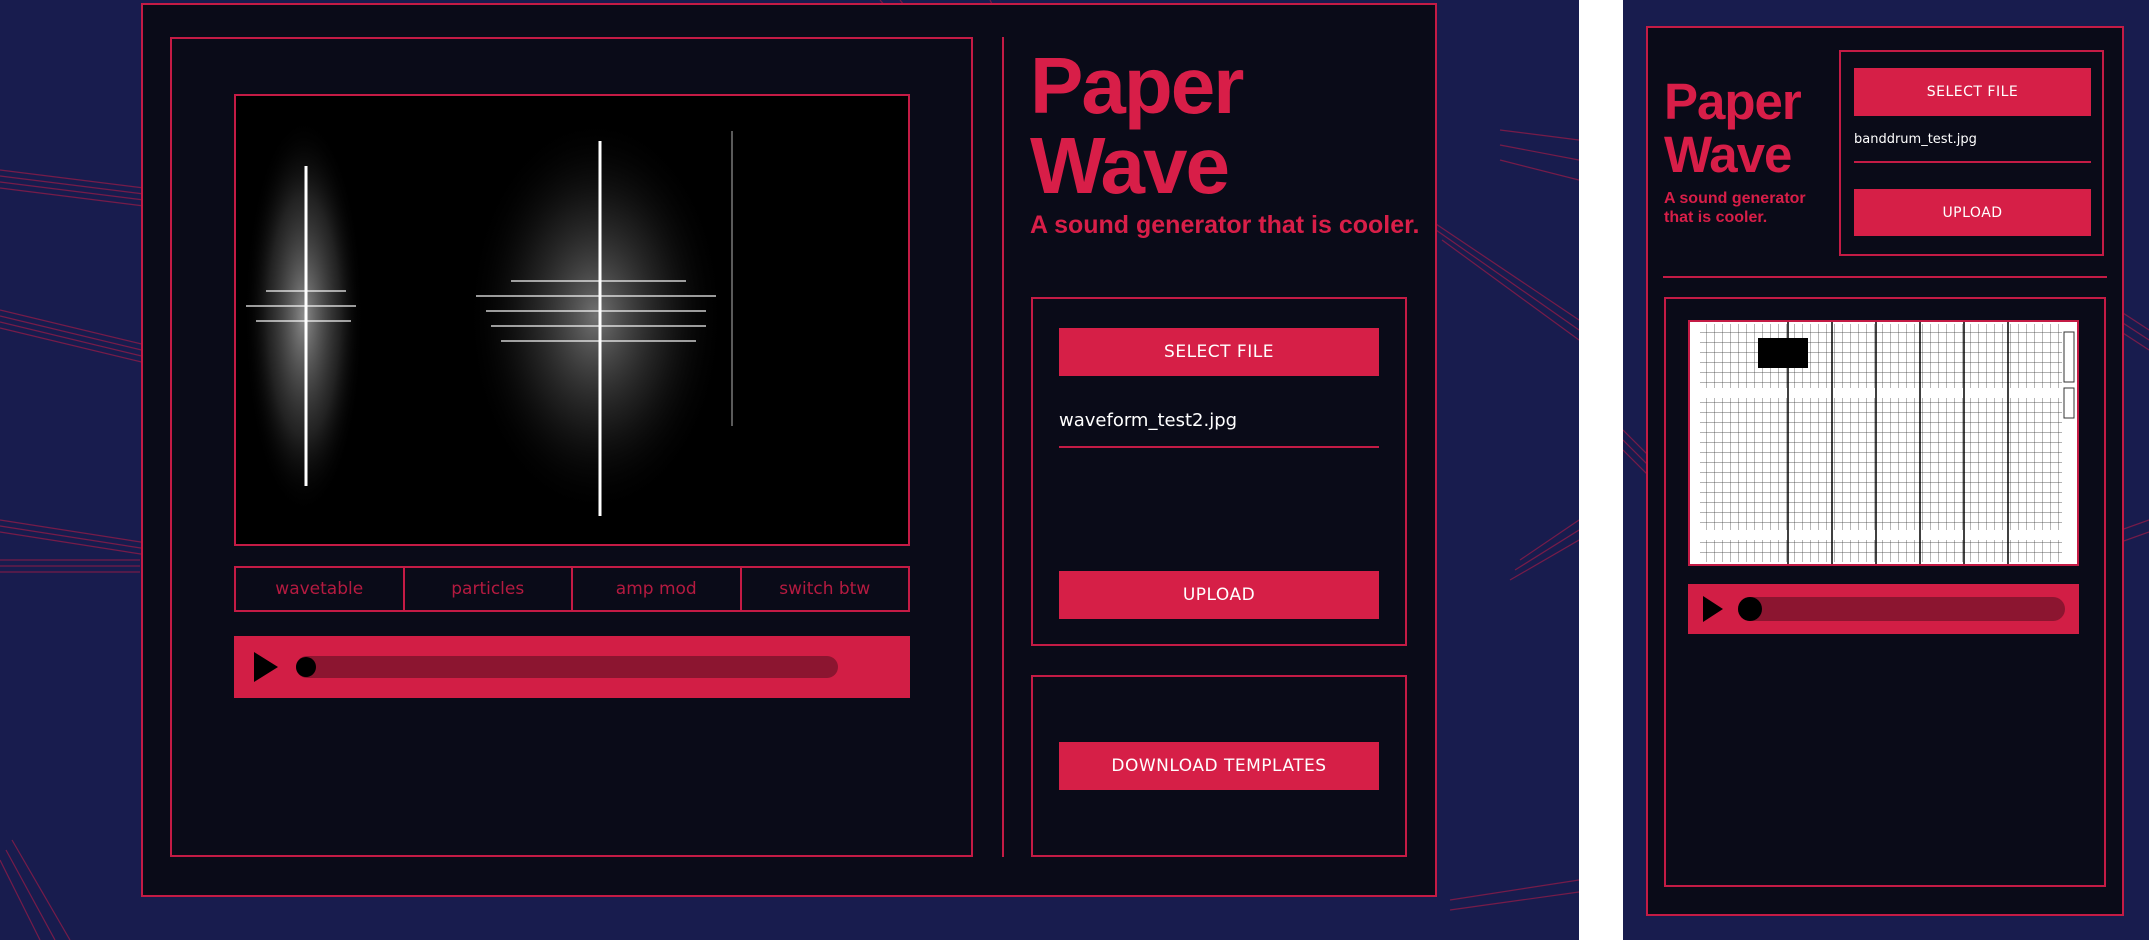 The width and height of the screenshot is (2149, 940). What do you see at coordinates (1219, 766) in the screenshot?
I see `download-templates-button: DOWNLOAD TEMPLATES` at bounding box center [1219, 766].